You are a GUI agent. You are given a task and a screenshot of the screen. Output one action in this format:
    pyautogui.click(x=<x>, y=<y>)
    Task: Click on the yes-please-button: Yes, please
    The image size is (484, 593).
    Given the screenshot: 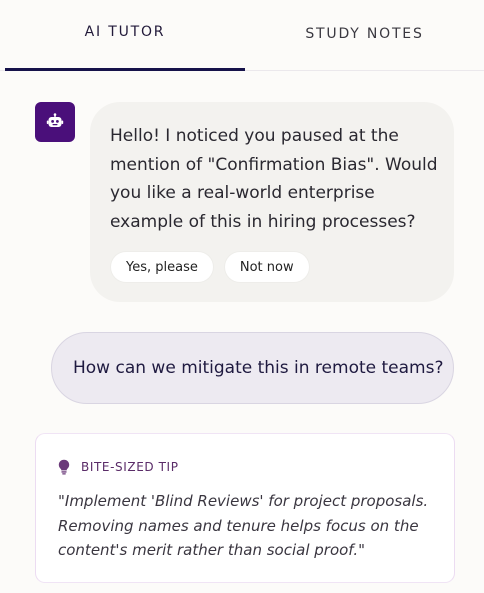 What is the action you would take?
    pyautogui.click(x=162, y=267)
    